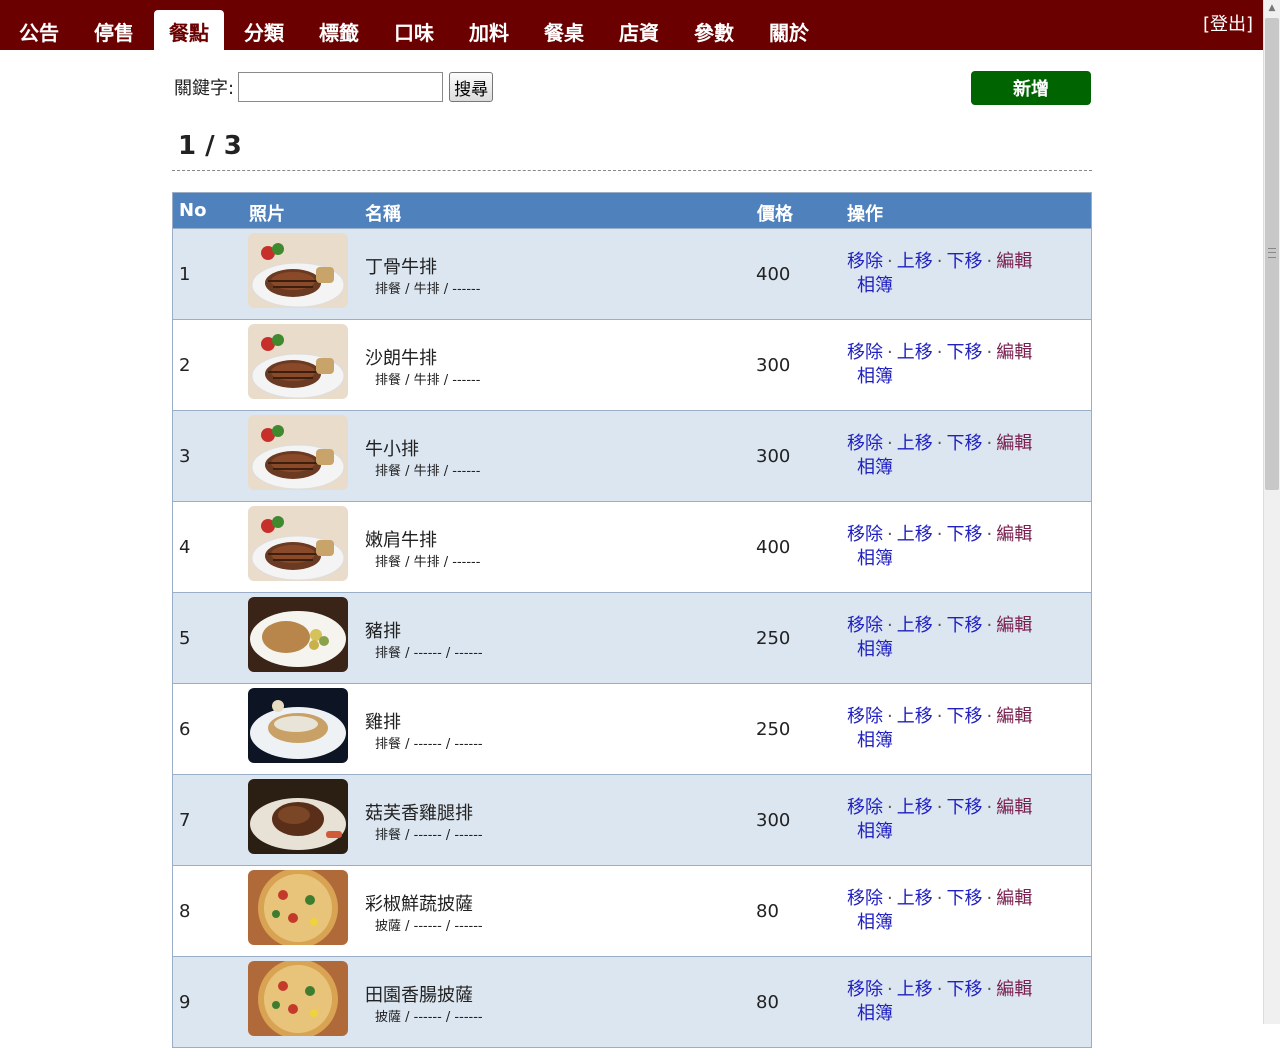  Describe the element at coordinates (193, 210) in the screenshot. I see `header-no: No` at that location.